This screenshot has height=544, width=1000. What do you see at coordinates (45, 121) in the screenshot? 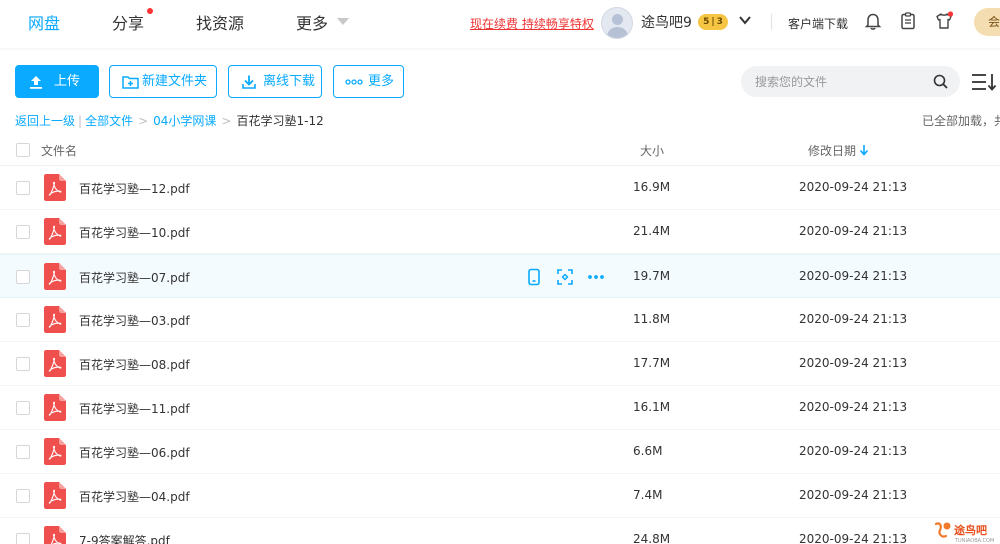
I see `breadcrumb-back-link: 返回上一级` at bounding box center [45, 121].